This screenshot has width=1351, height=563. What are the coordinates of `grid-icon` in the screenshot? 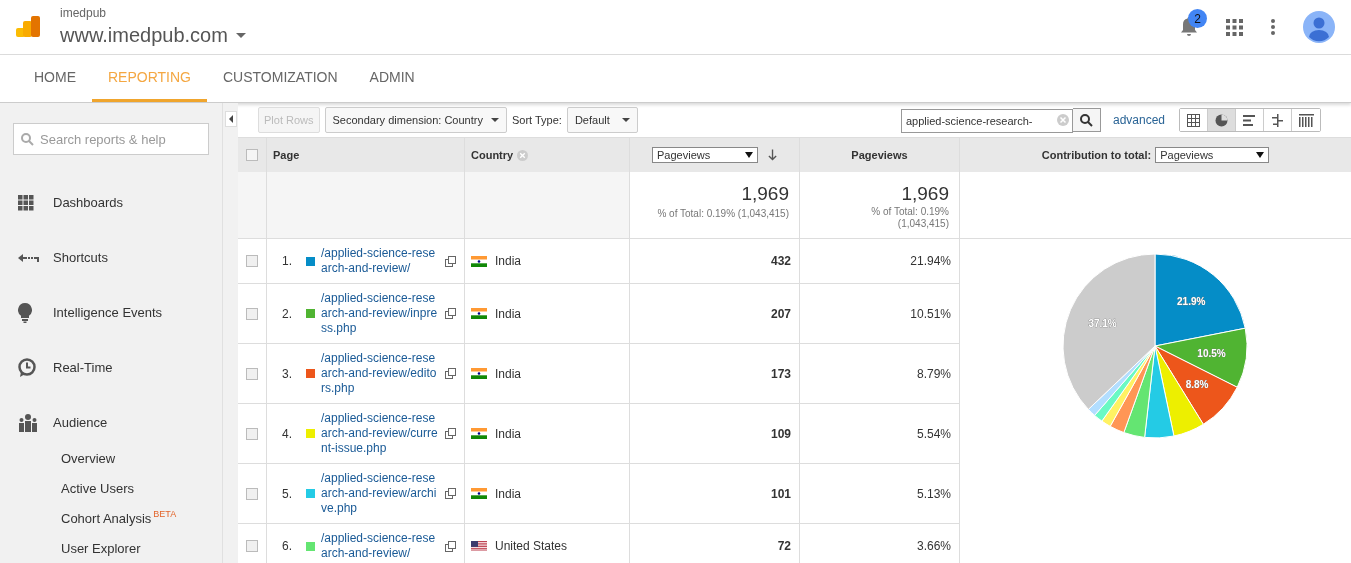 It's located at (26, 202).